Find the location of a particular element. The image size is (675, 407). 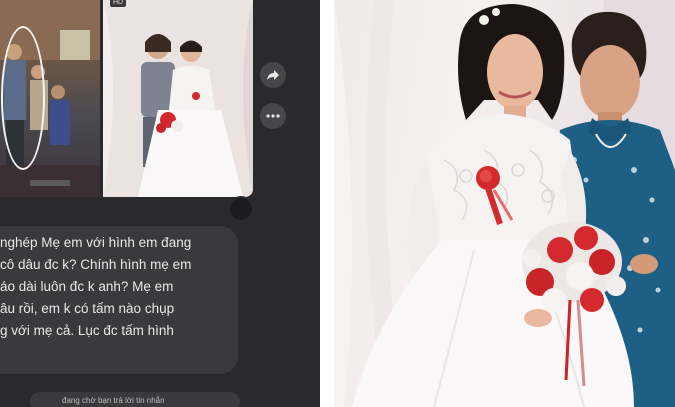

divider is located at coordinates (326, 203).